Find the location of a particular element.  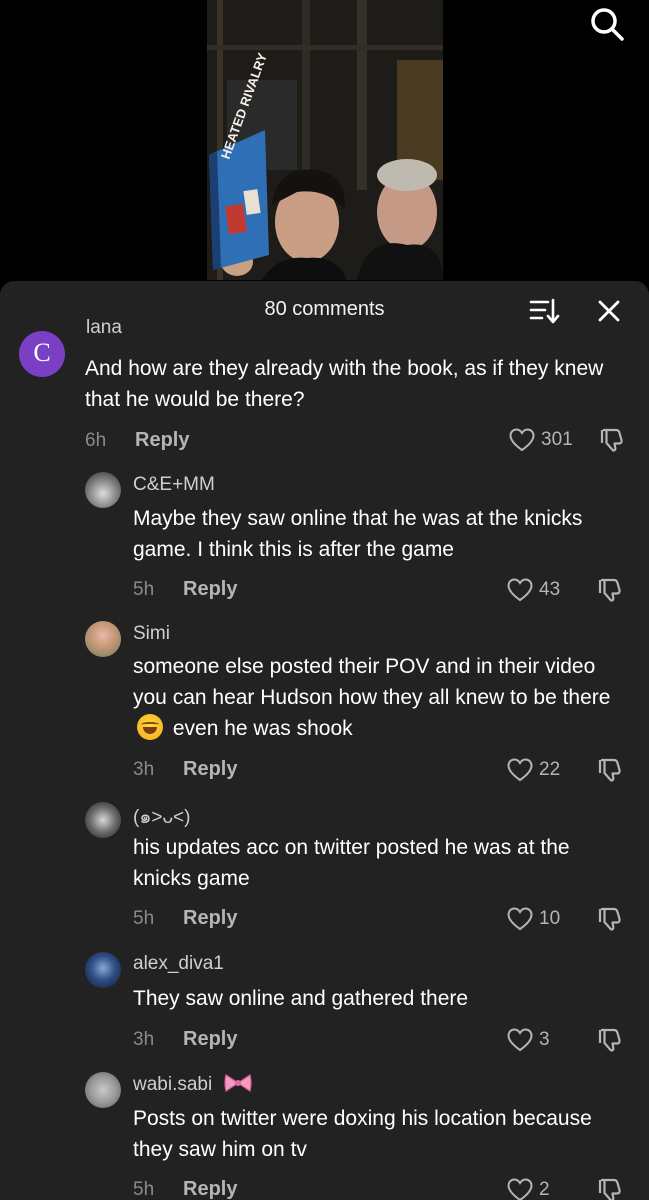

like-button: 2 is located at coordinates (528, 1188).